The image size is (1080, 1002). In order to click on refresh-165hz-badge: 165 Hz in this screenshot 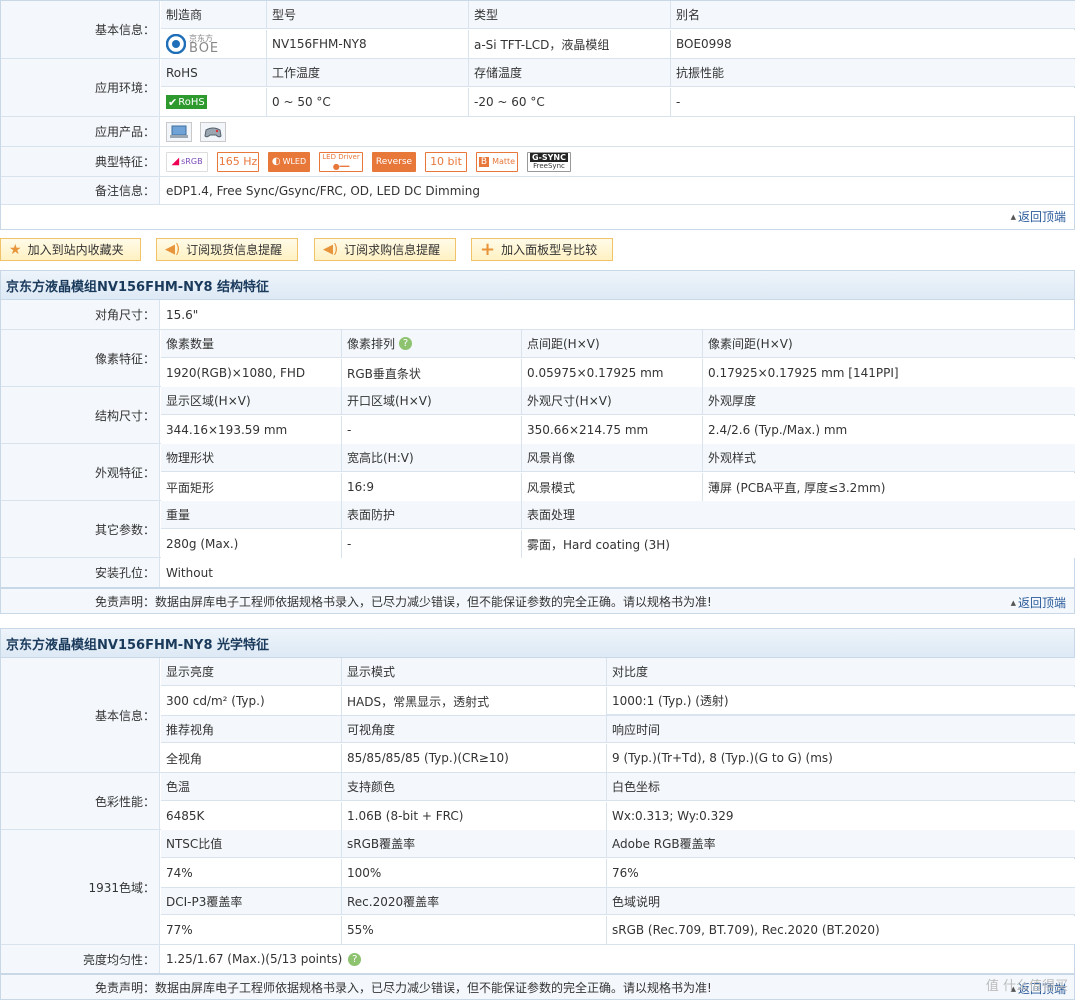, I will do `click(238, 161)`.